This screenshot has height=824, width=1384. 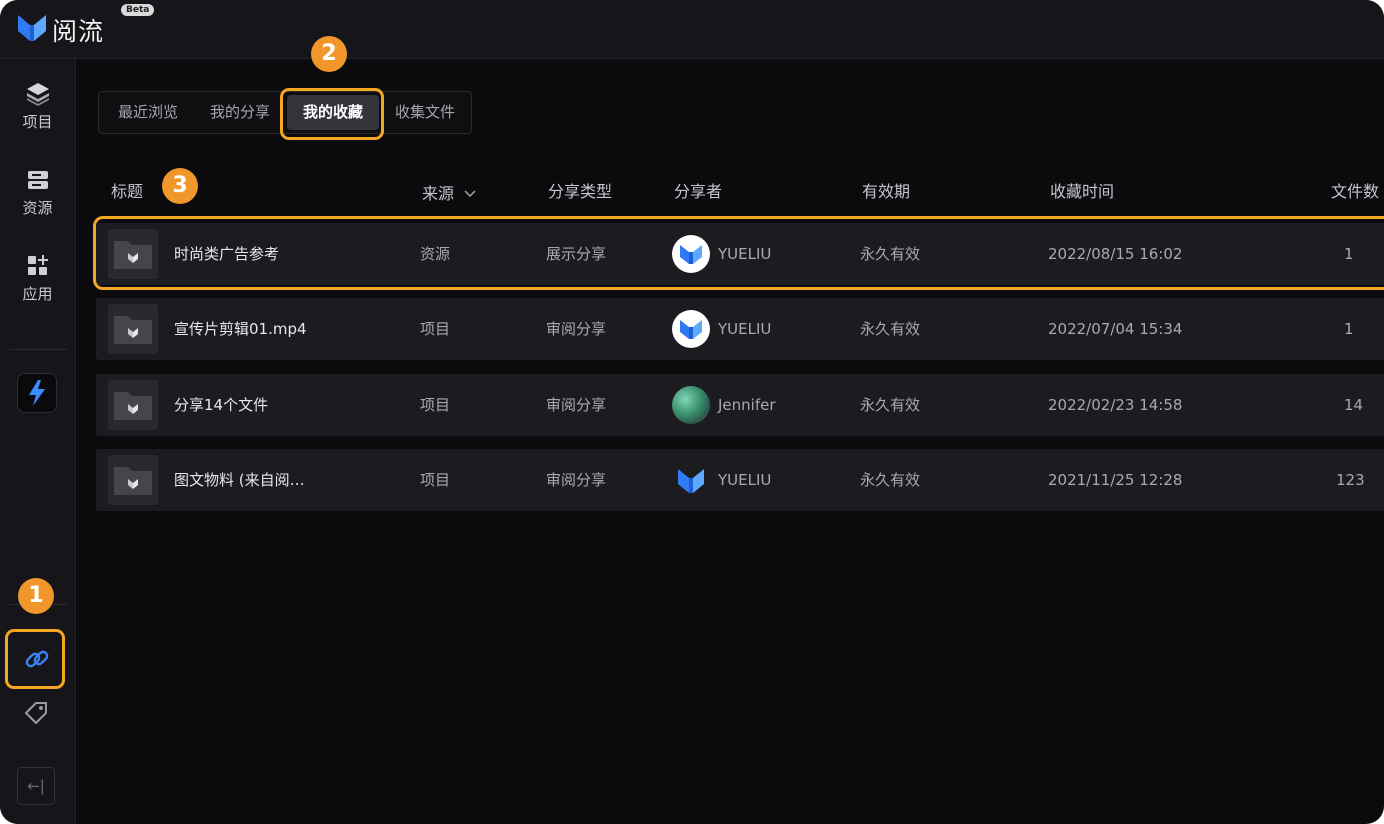 What do you see at coordinates (1350, 480) in the screenshot?
I see `row-file-count: 123` at bounding box center [1350, 480].